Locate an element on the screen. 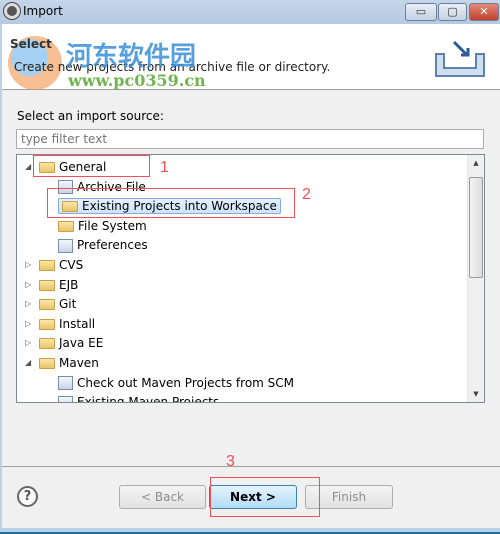 The height and width of the screenshot is (534, 500). maximize-button: ▢ is located at coordinates (452, 12).